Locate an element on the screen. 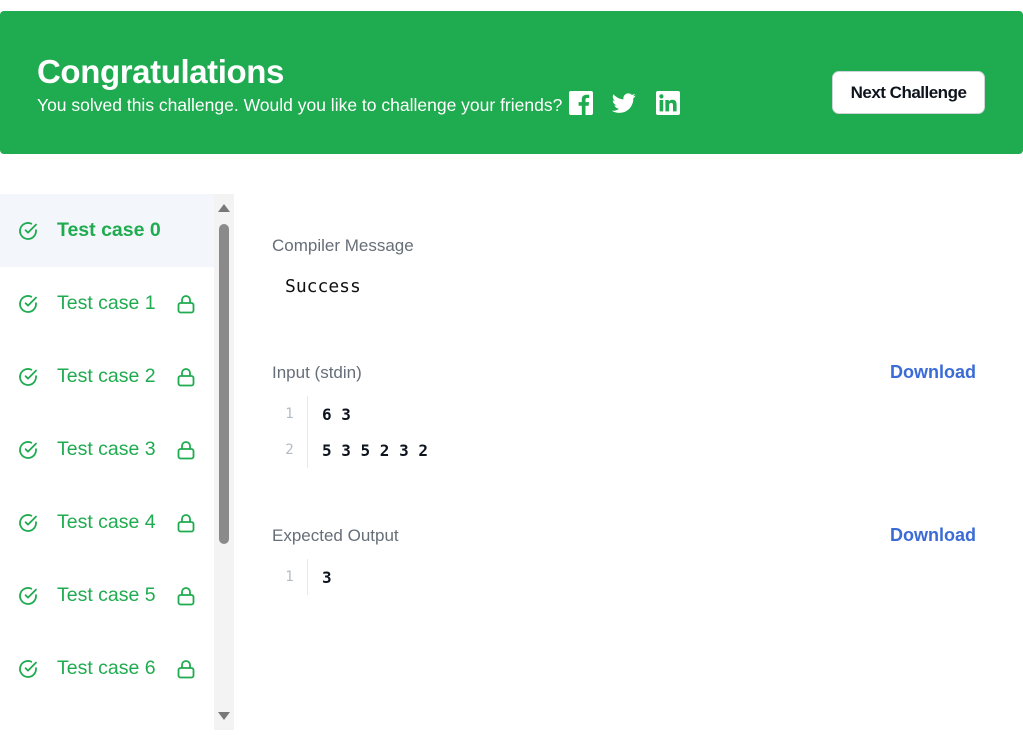  input-label: Input (stdin) is located at coordinates (317, 372).